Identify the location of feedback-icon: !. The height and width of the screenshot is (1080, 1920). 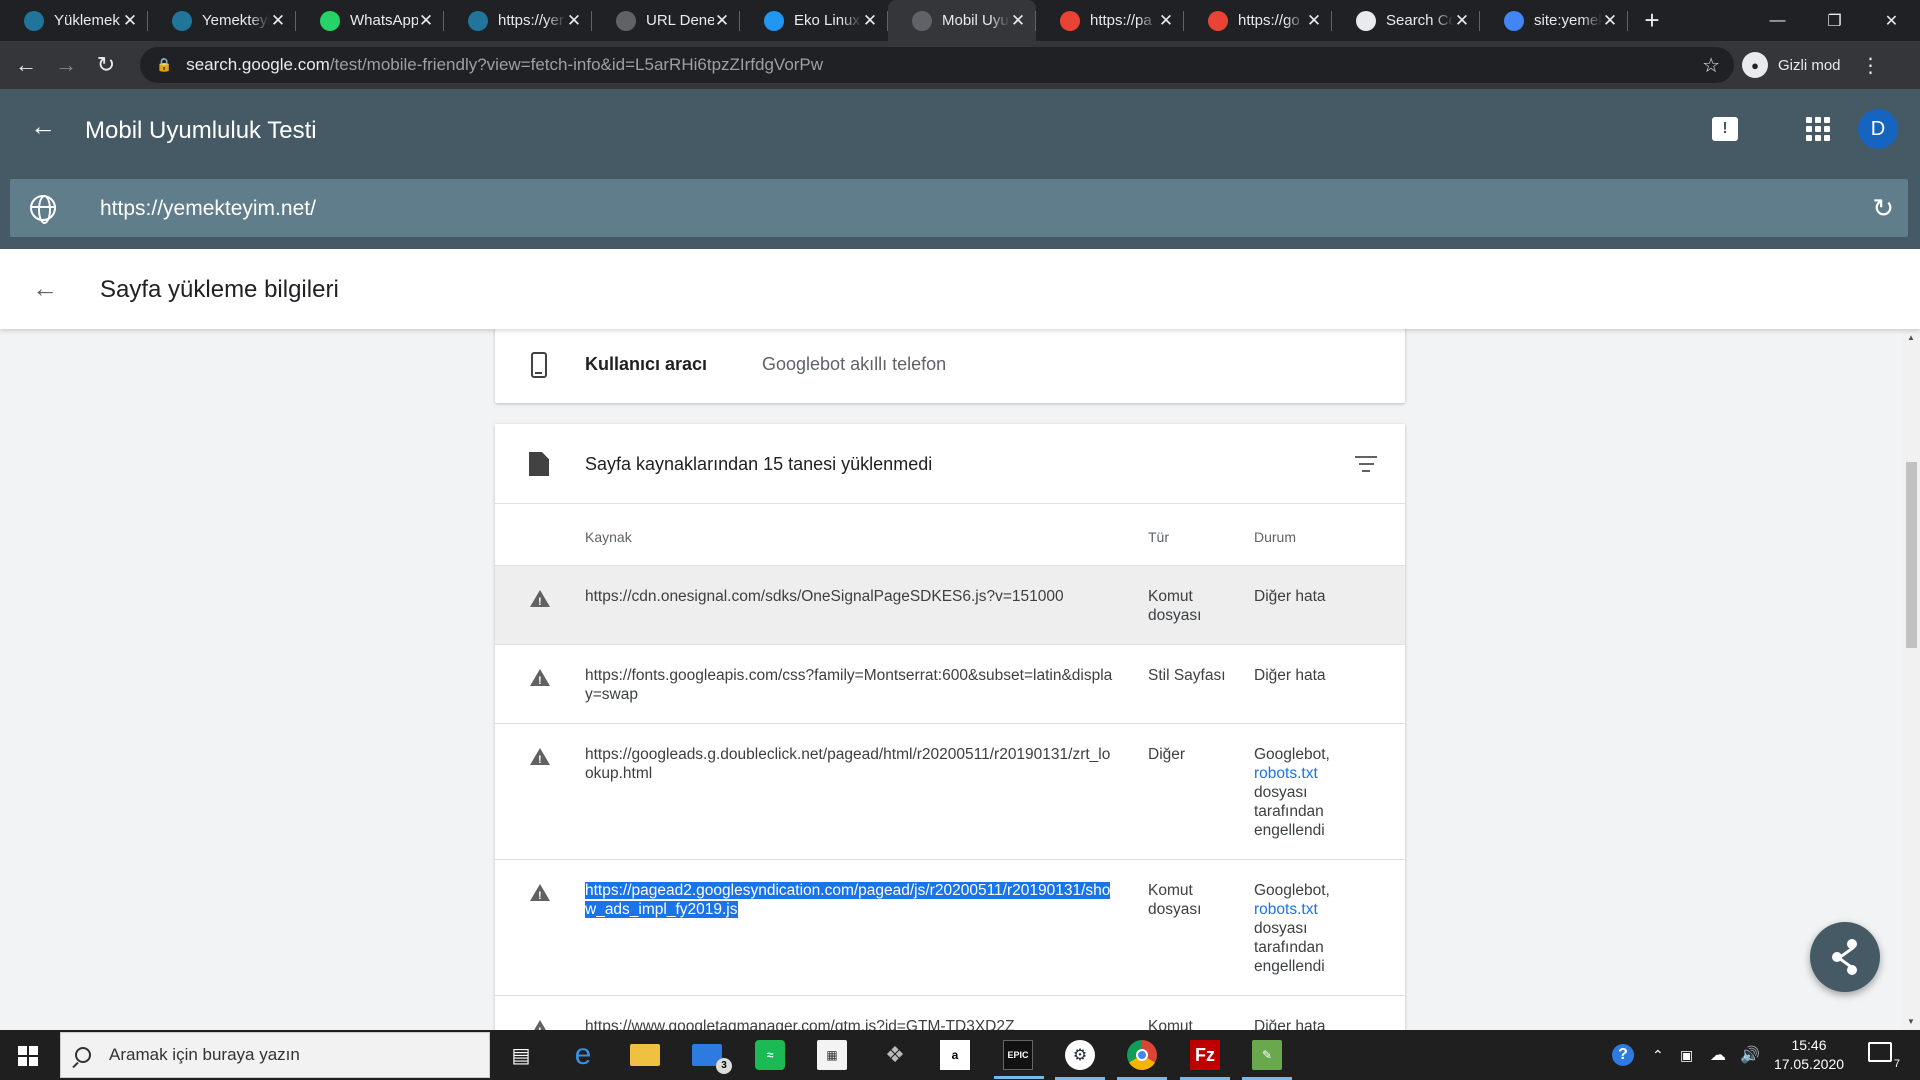
(1725, 129).